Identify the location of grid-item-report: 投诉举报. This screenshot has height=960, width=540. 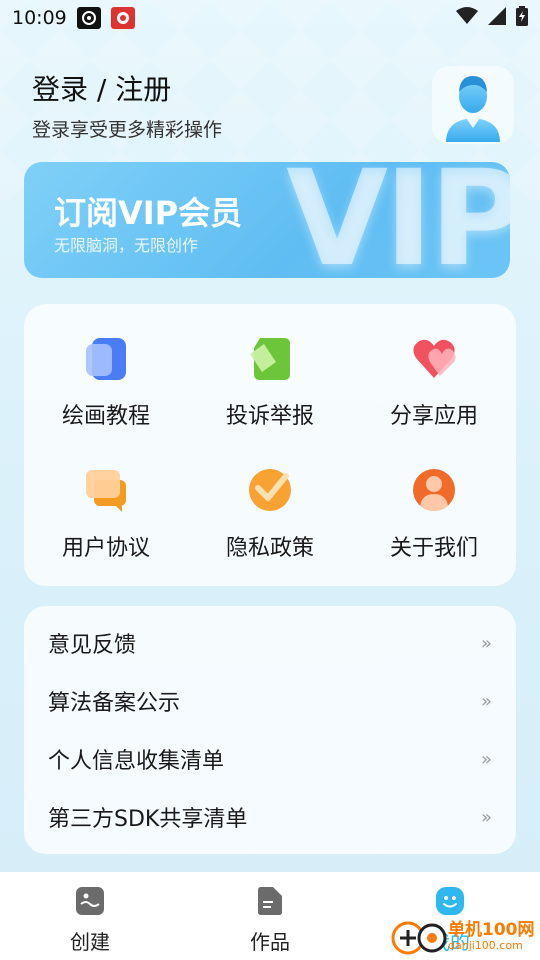
(270, 366).